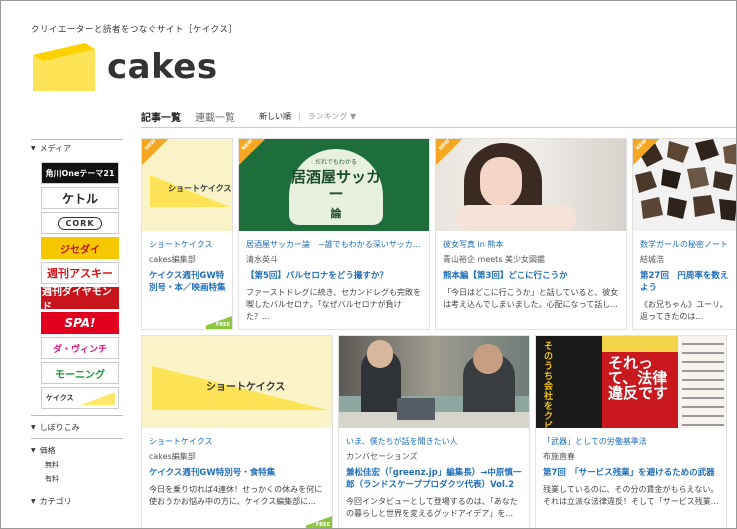 The height and width of the screenshot is (529, 737). What do you see at coordinates (334, 276) in the screenshot?
I see `card-title: 【第5回】バルセロナをどう撮すか？` at bounding box center [334, 276].